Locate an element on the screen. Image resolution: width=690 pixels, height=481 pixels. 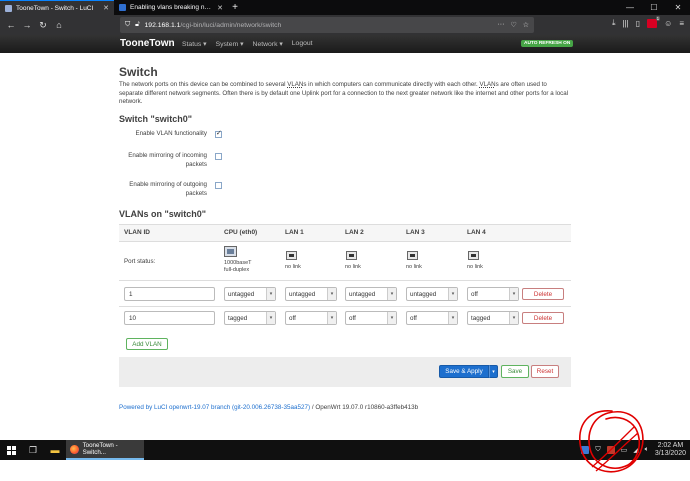
lan2-port-icon is located at coordinates (351, 255).